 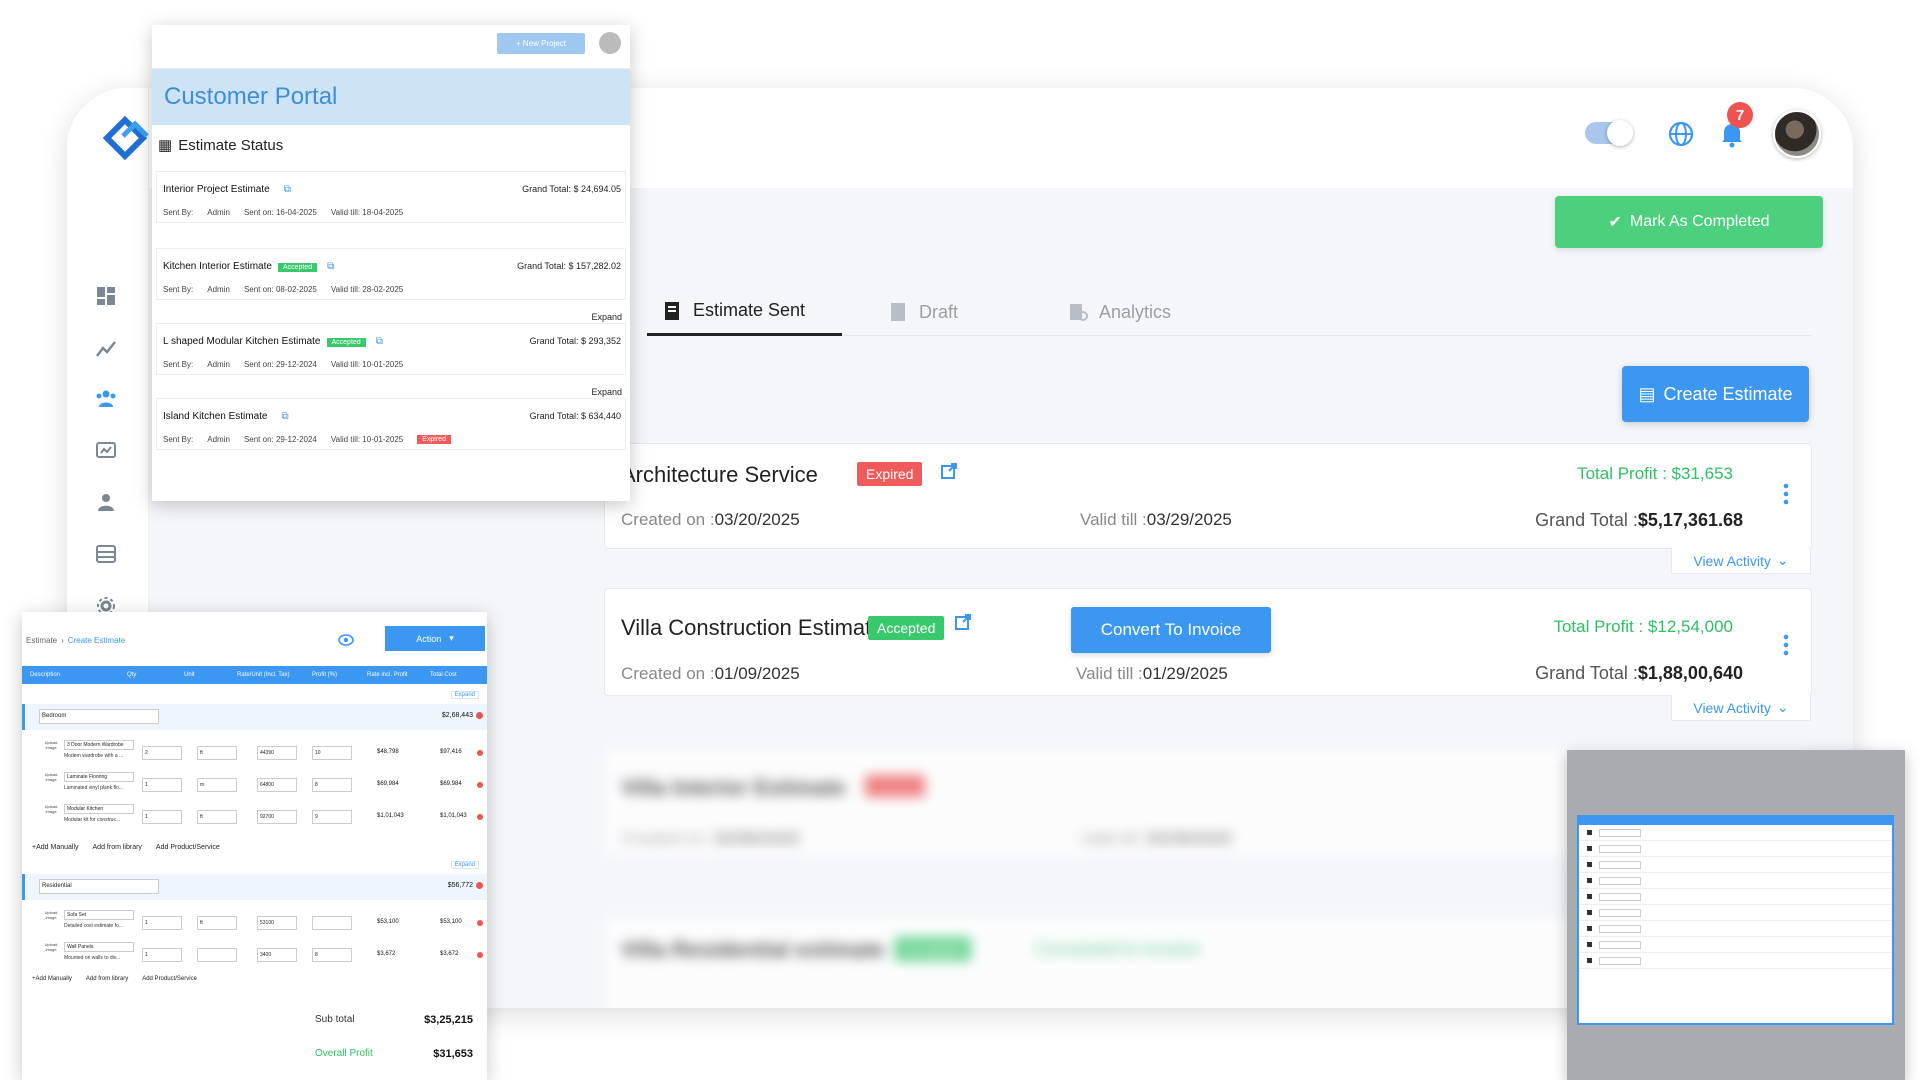 What do you see at coordinates (1647, 393) in the screenshot?
I see `document-add-icon: ▤` at bounding box center [1647, 393].